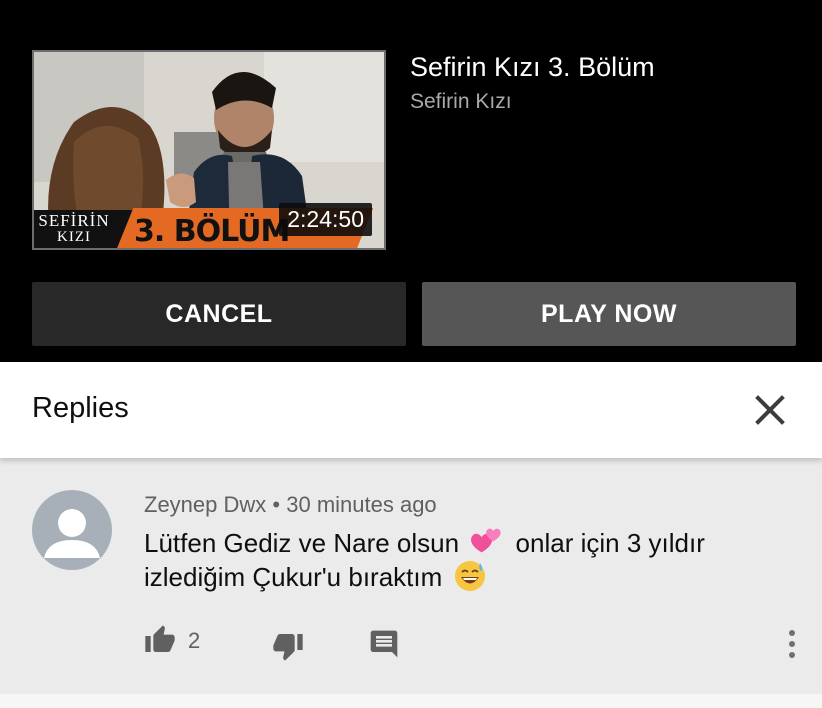  I want to click on cancel-button: CANCEL, so click(219, 314).